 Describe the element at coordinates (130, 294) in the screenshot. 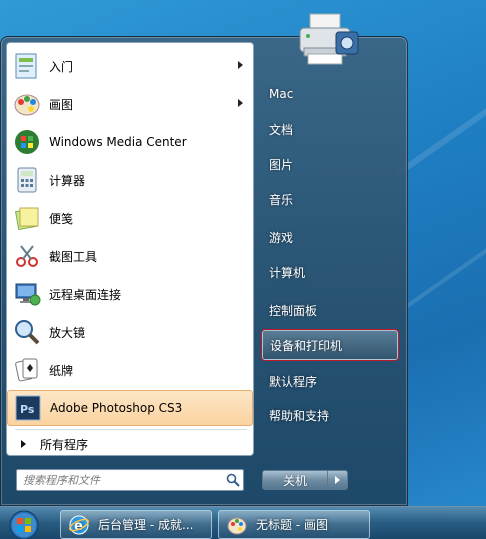

I see `program-item-remote-desktop: 远程桌面连接` at that location.